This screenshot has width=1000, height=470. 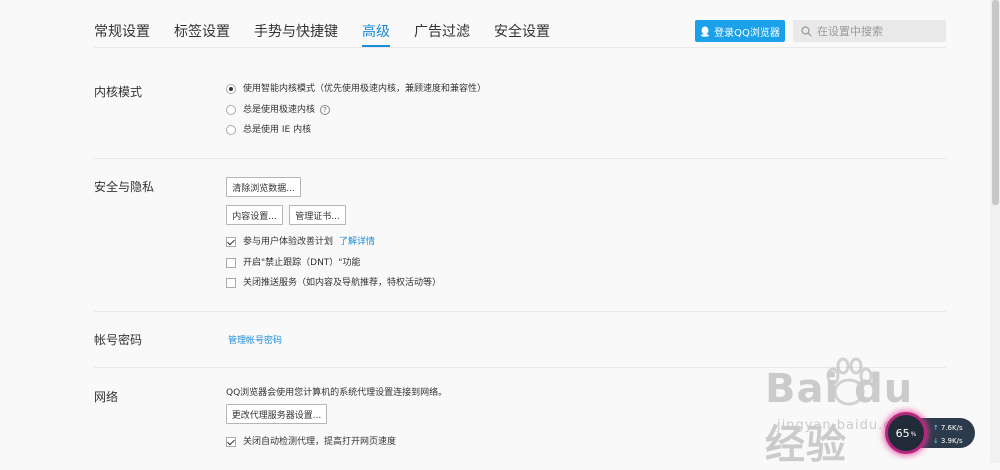 What do you see at coordinates (442, 24) in the screenshot?
I see `tab-ad-filter: 广告过滤` at bounding box center [442, 24].